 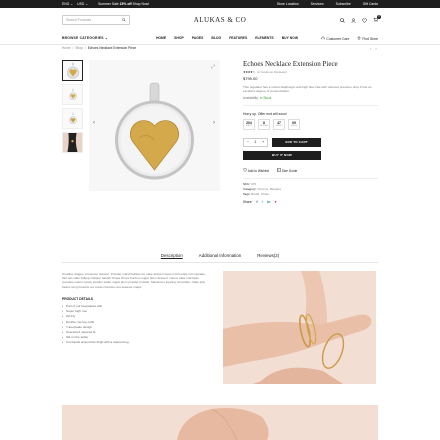 I want to click on promo-link: Shop Now!, so click(x=141, y=4).